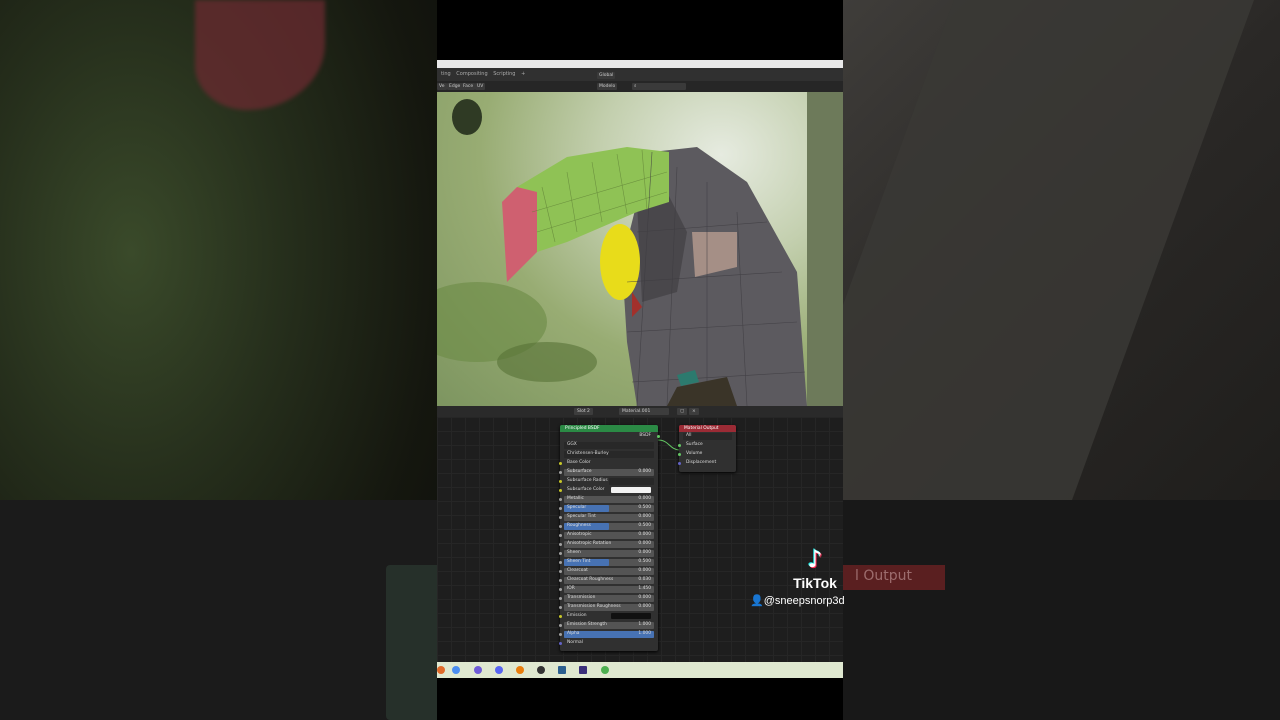 The height and width of the screenshot is (720, 1280). Describe the element at coordinates (606, 490) in the screenshot. I see `bsdf-input-row: Subsurface Color` at that location.